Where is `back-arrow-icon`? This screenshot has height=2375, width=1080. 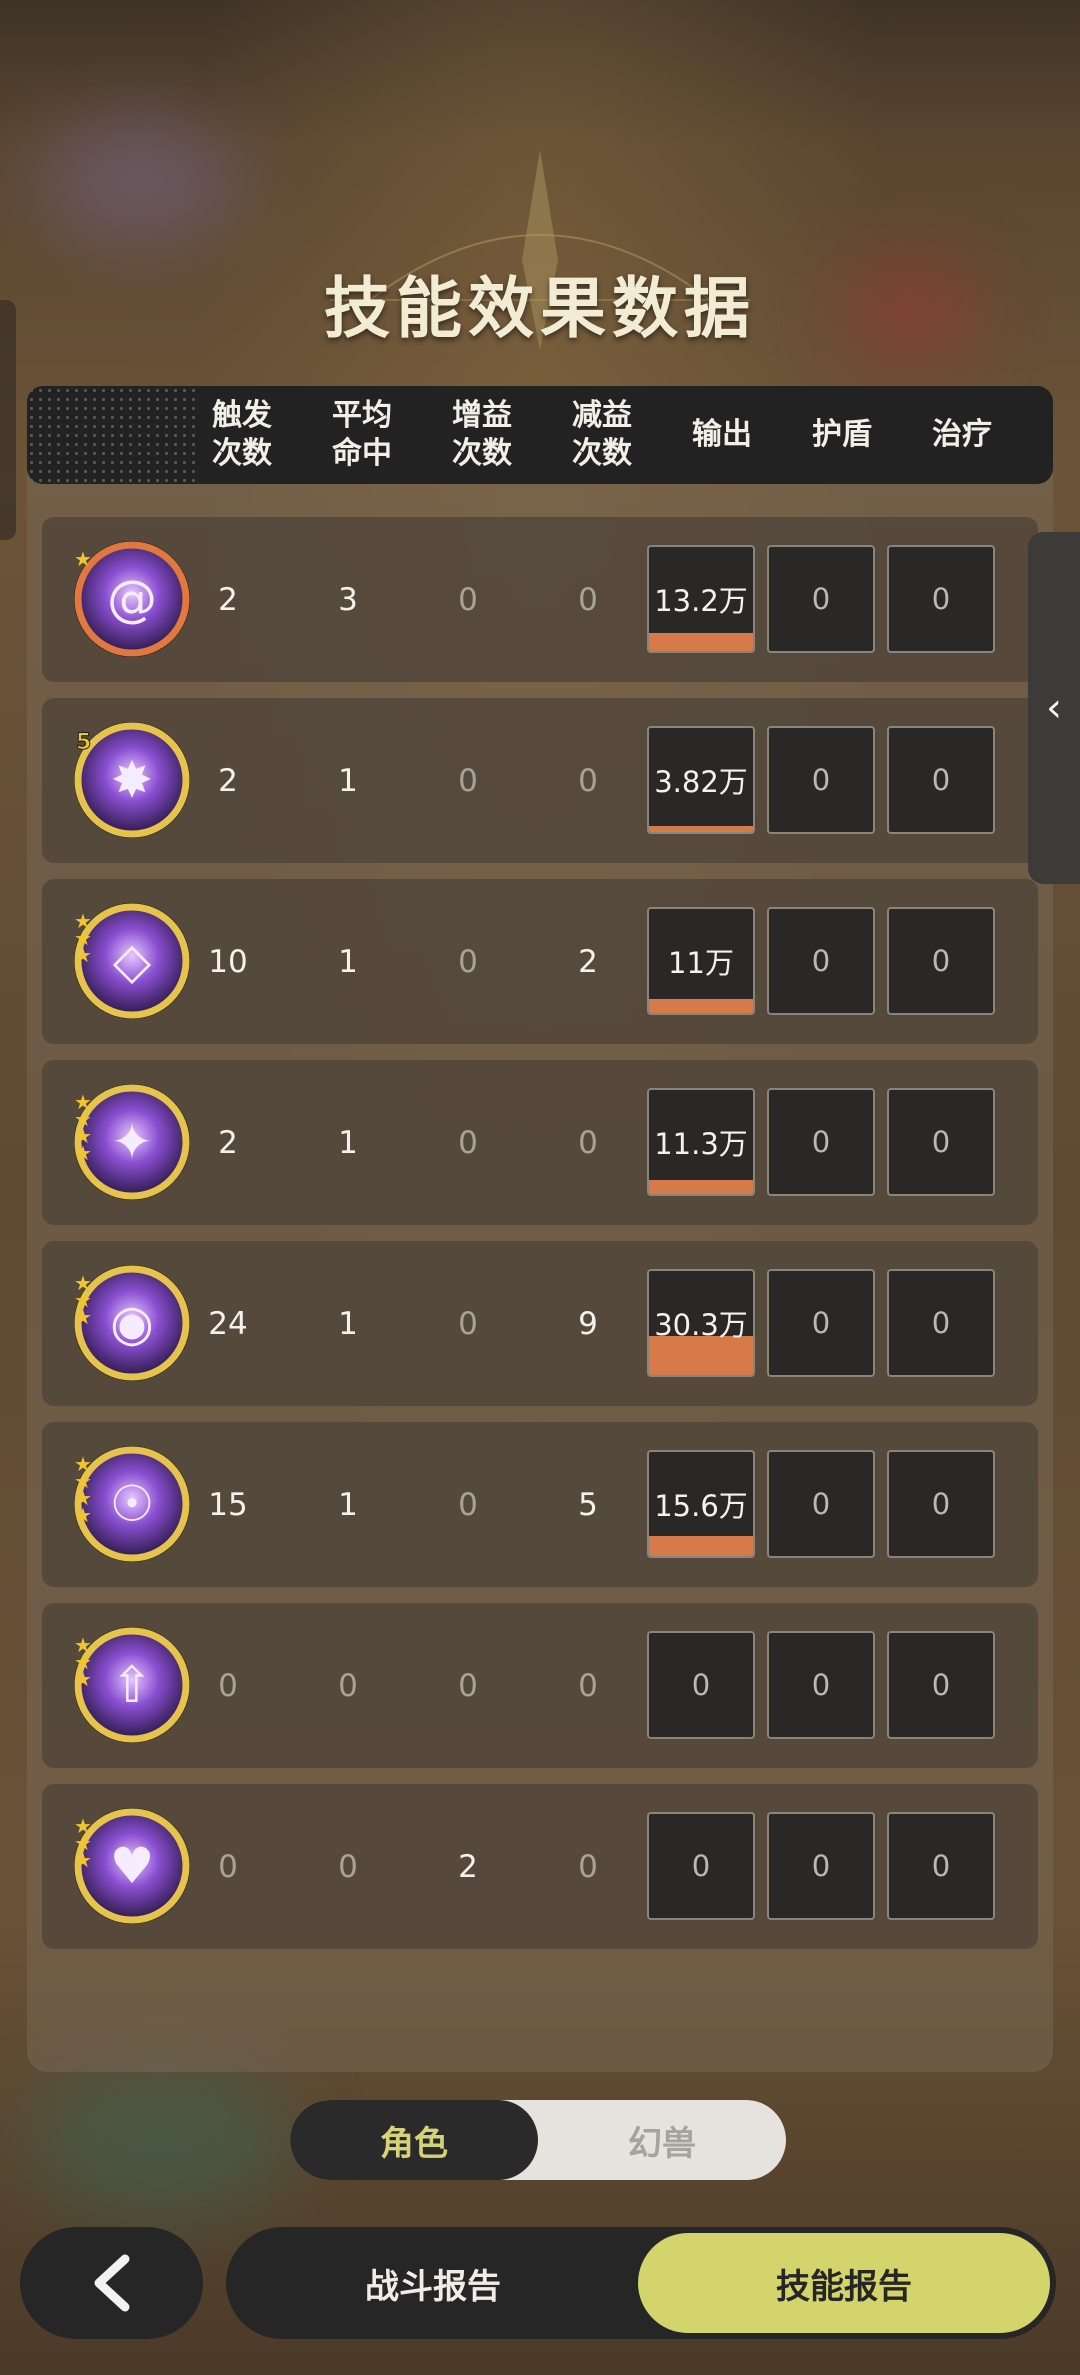
back-arrow-icon is located at coordinates (111, 2283).